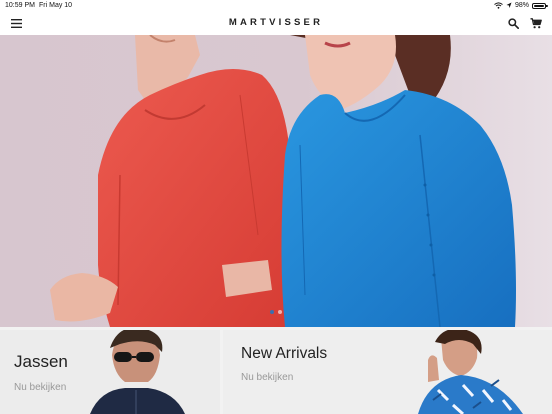 Image resolution: width=552 pixels, height=414 pixels. I want to click on brand-logo: MARTVISSER, so click(276, 23).